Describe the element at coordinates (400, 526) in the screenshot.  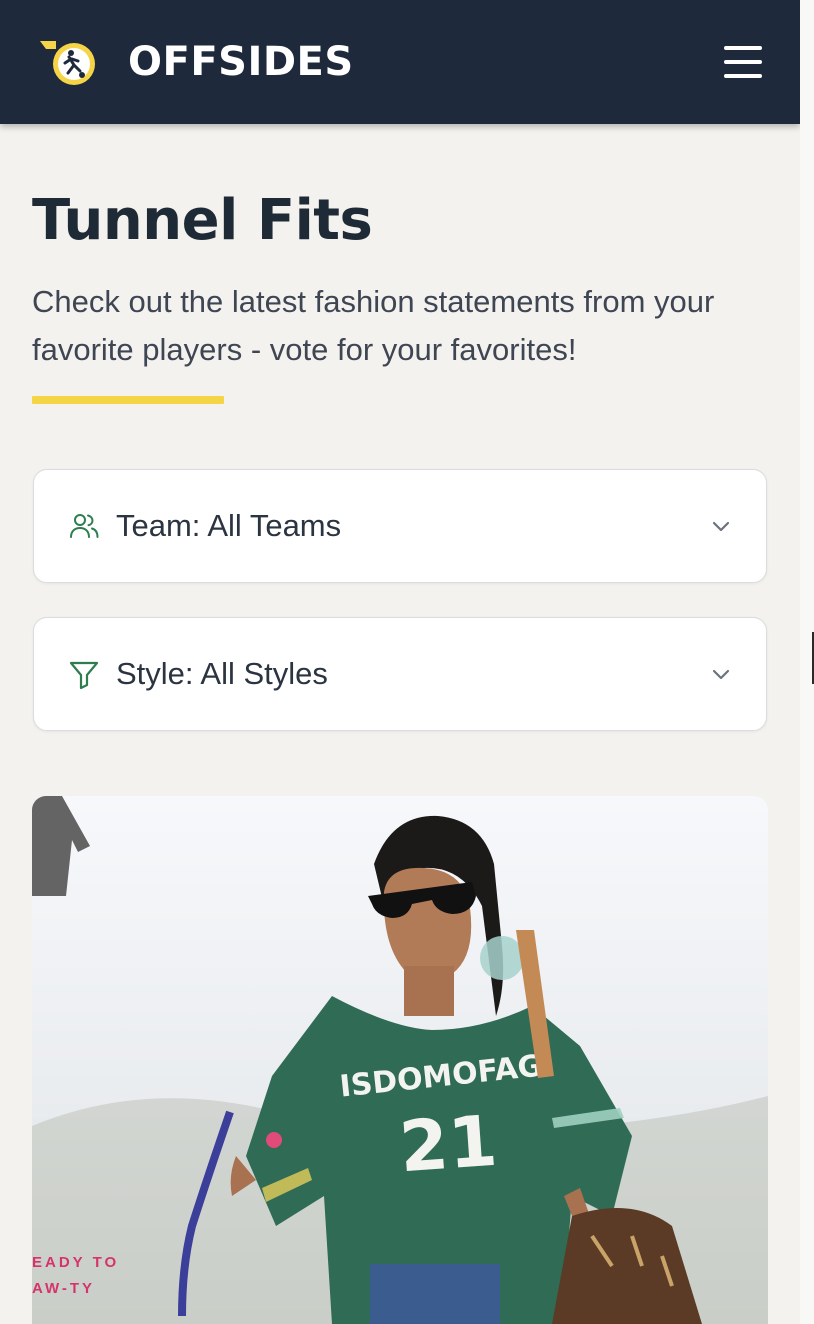
I see `team-filter-dropdown: Team: All Teams` at that location.